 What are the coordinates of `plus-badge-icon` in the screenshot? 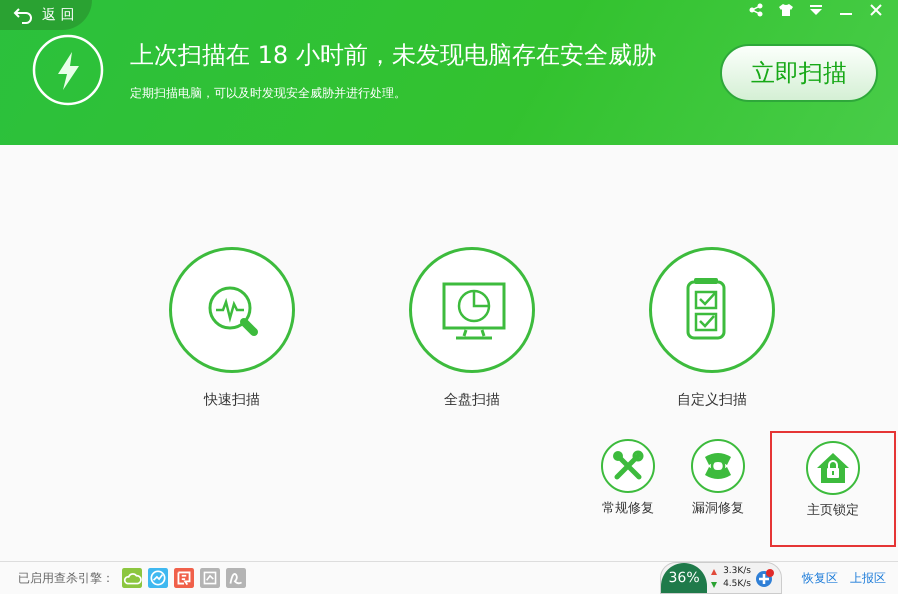 It's located at (765, 578).